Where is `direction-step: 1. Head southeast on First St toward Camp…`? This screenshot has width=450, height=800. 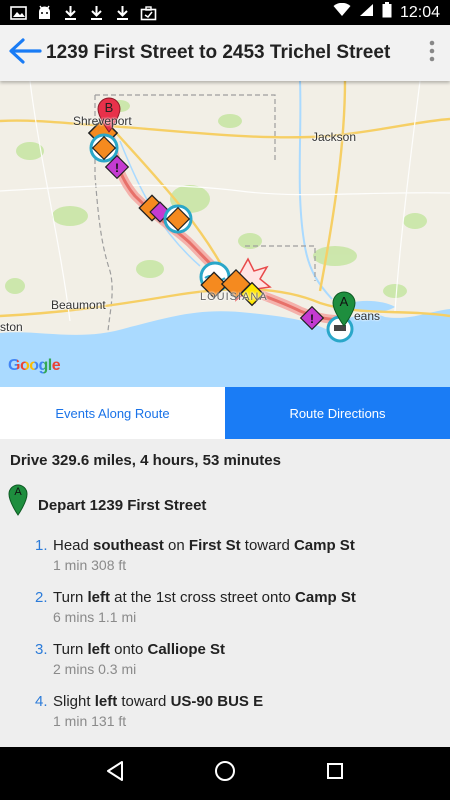
direction-step: 1. Head southeast on First St toward Camp… is located at coordinates (225, 561).